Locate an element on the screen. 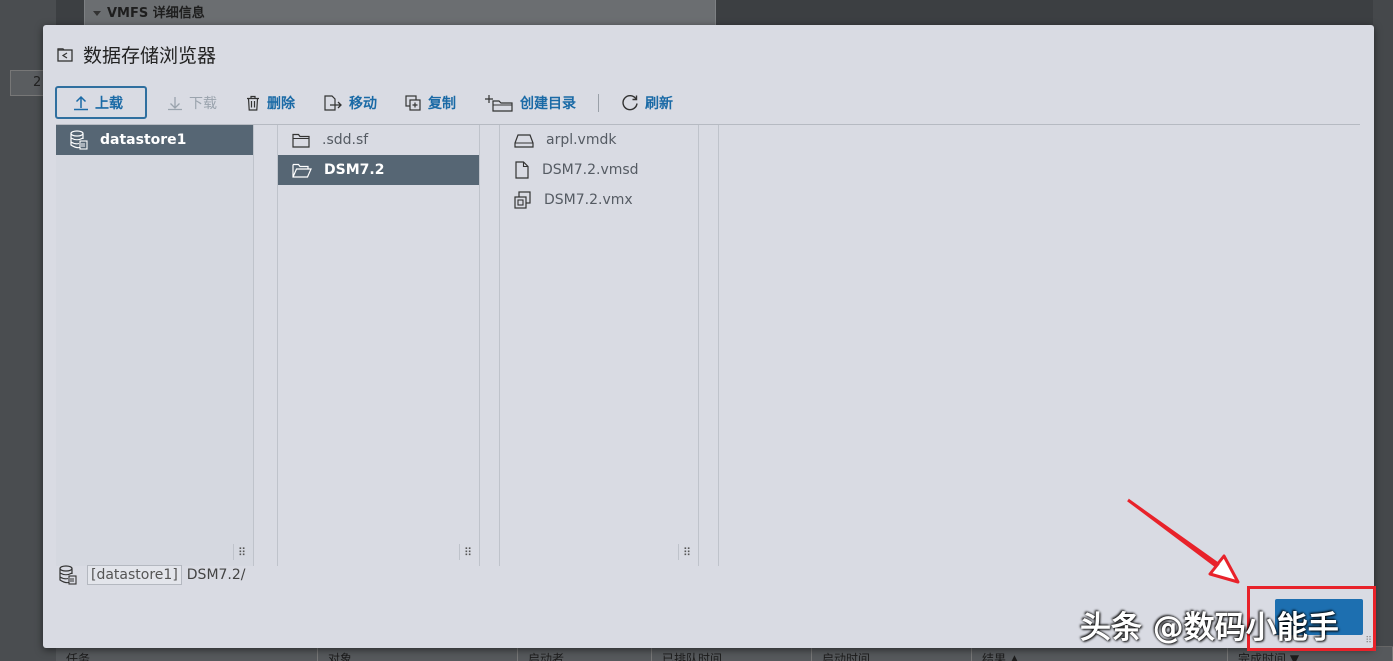 This screenshot has height=661, width=1393. file-item: DSM7.2.vmx is located at coordinates (599, 200).